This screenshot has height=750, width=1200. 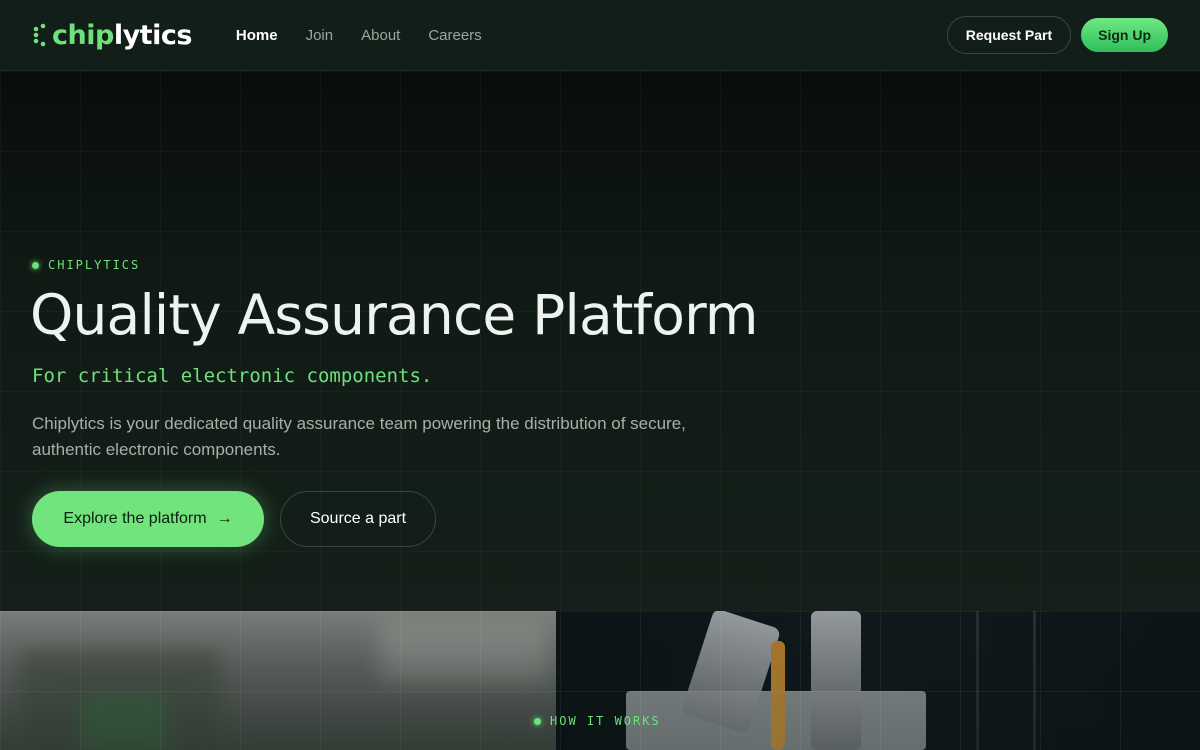 I want to click on logo-text-accent: chip, so click(x=83, y=35).